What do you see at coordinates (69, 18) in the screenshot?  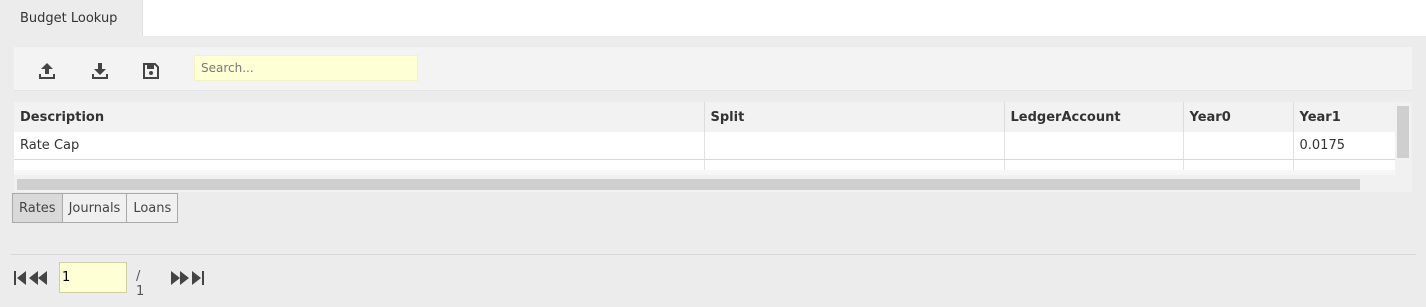 I see `tab-label: Budget Lookup` at bounding box center [69, 18].